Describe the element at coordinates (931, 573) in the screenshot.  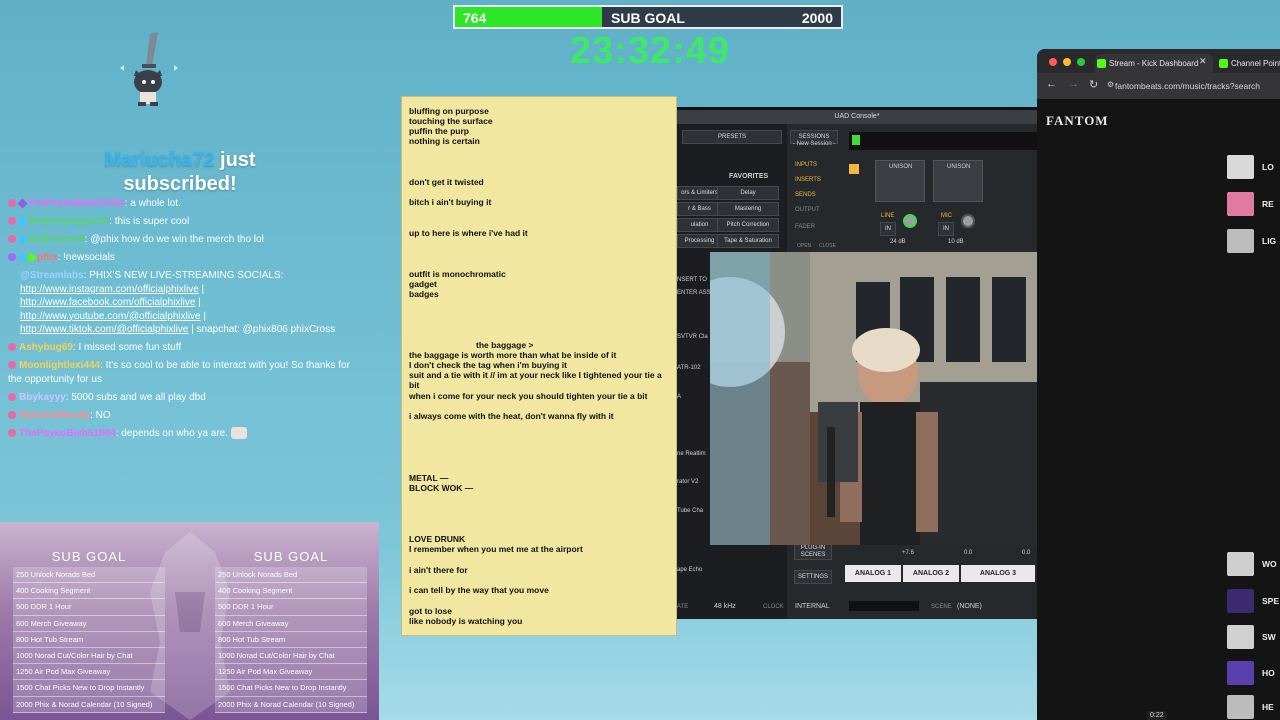
I see `channel-analog-2: ANALOG 2` at that location.